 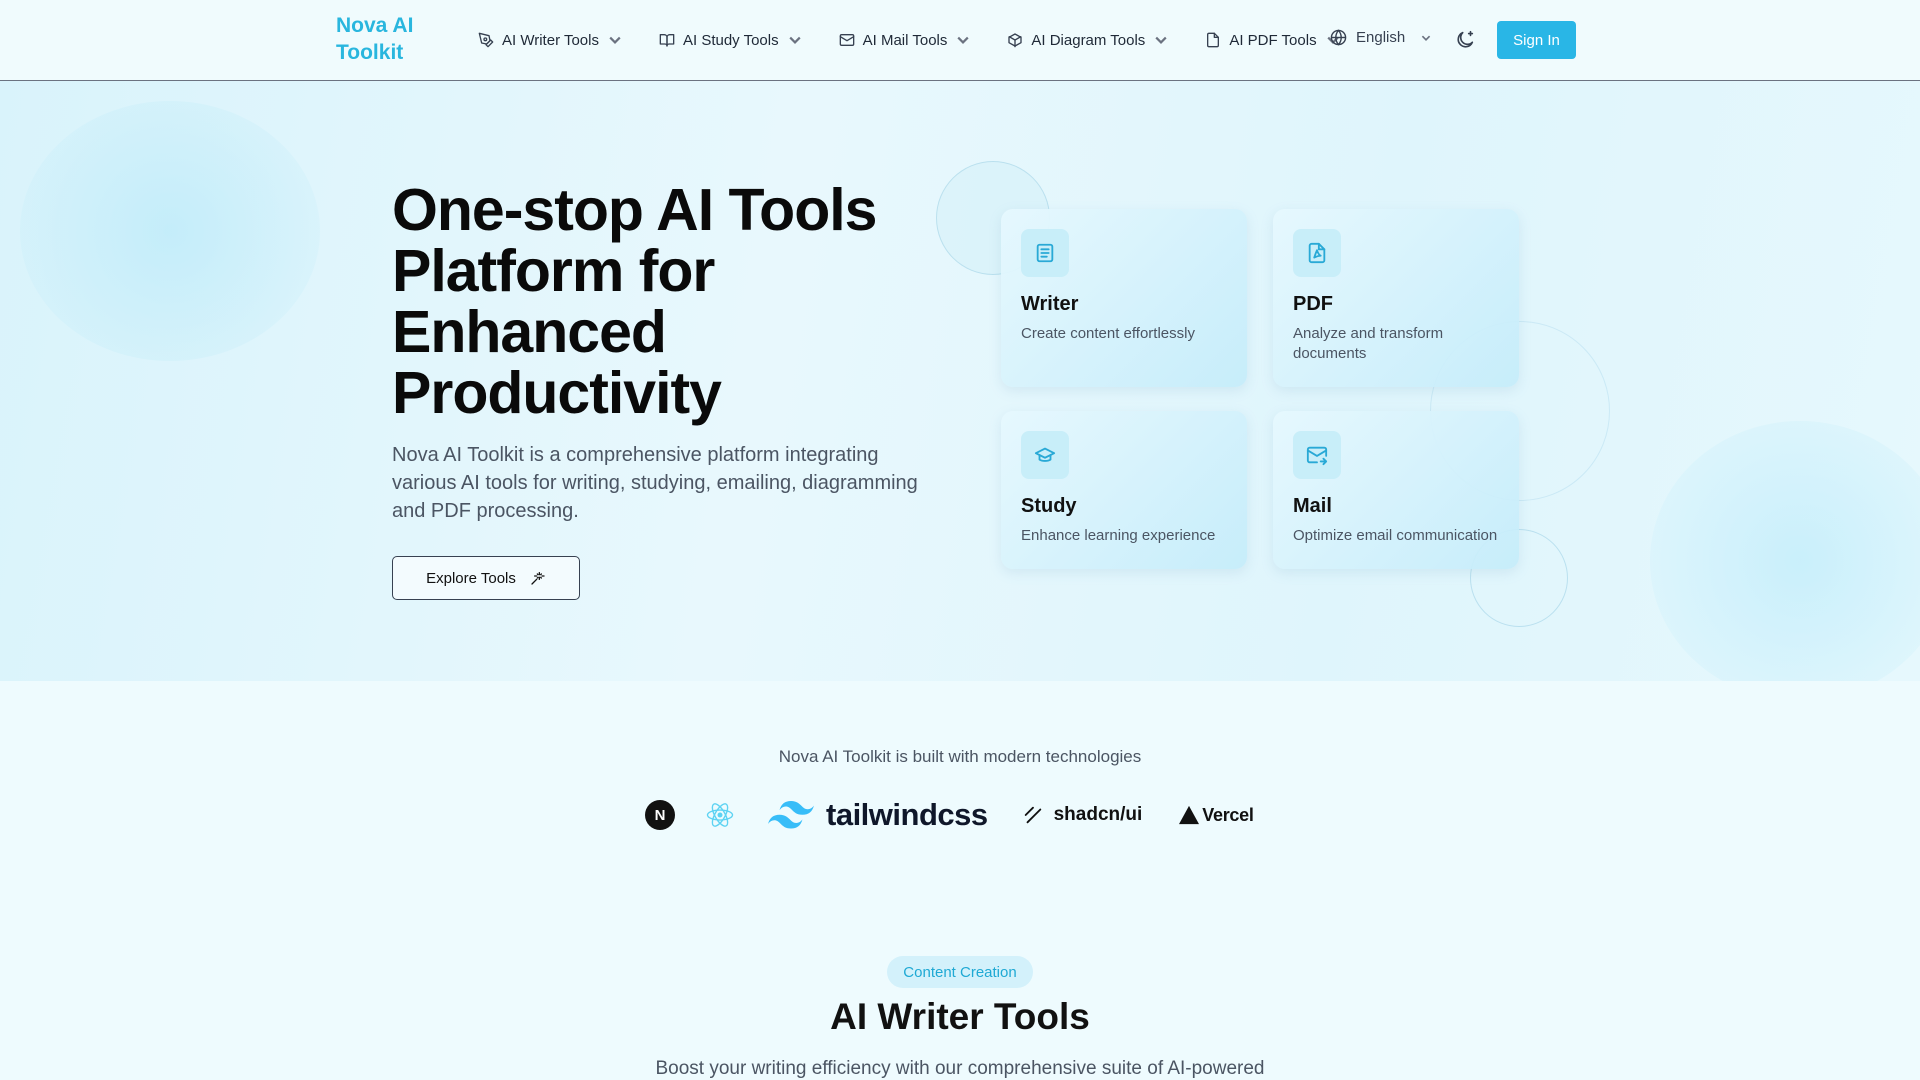 What do you see at coordinates (1536, 40) in the screenshot?
I see `sign-in-button: Sign In` at bounding box center [1536, 40].